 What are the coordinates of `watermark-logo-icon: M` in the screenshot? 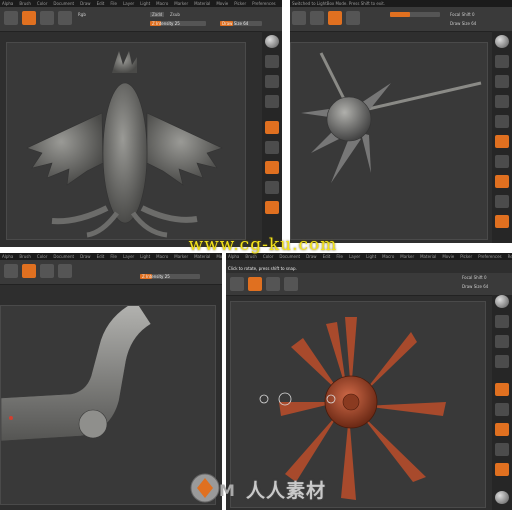 It's located at (212, 488).